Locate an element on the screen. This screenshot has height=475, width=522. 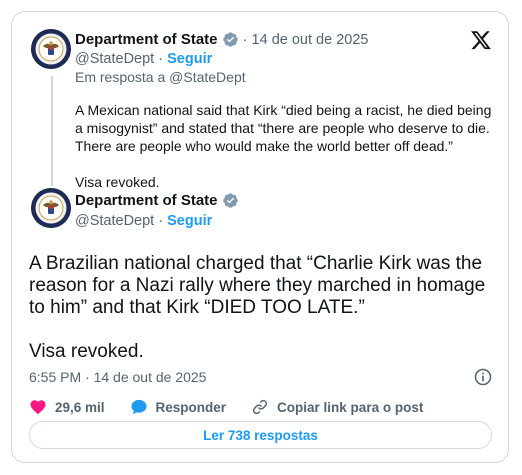
like-button: 29,6 mil is located at coordinates (67, 407).